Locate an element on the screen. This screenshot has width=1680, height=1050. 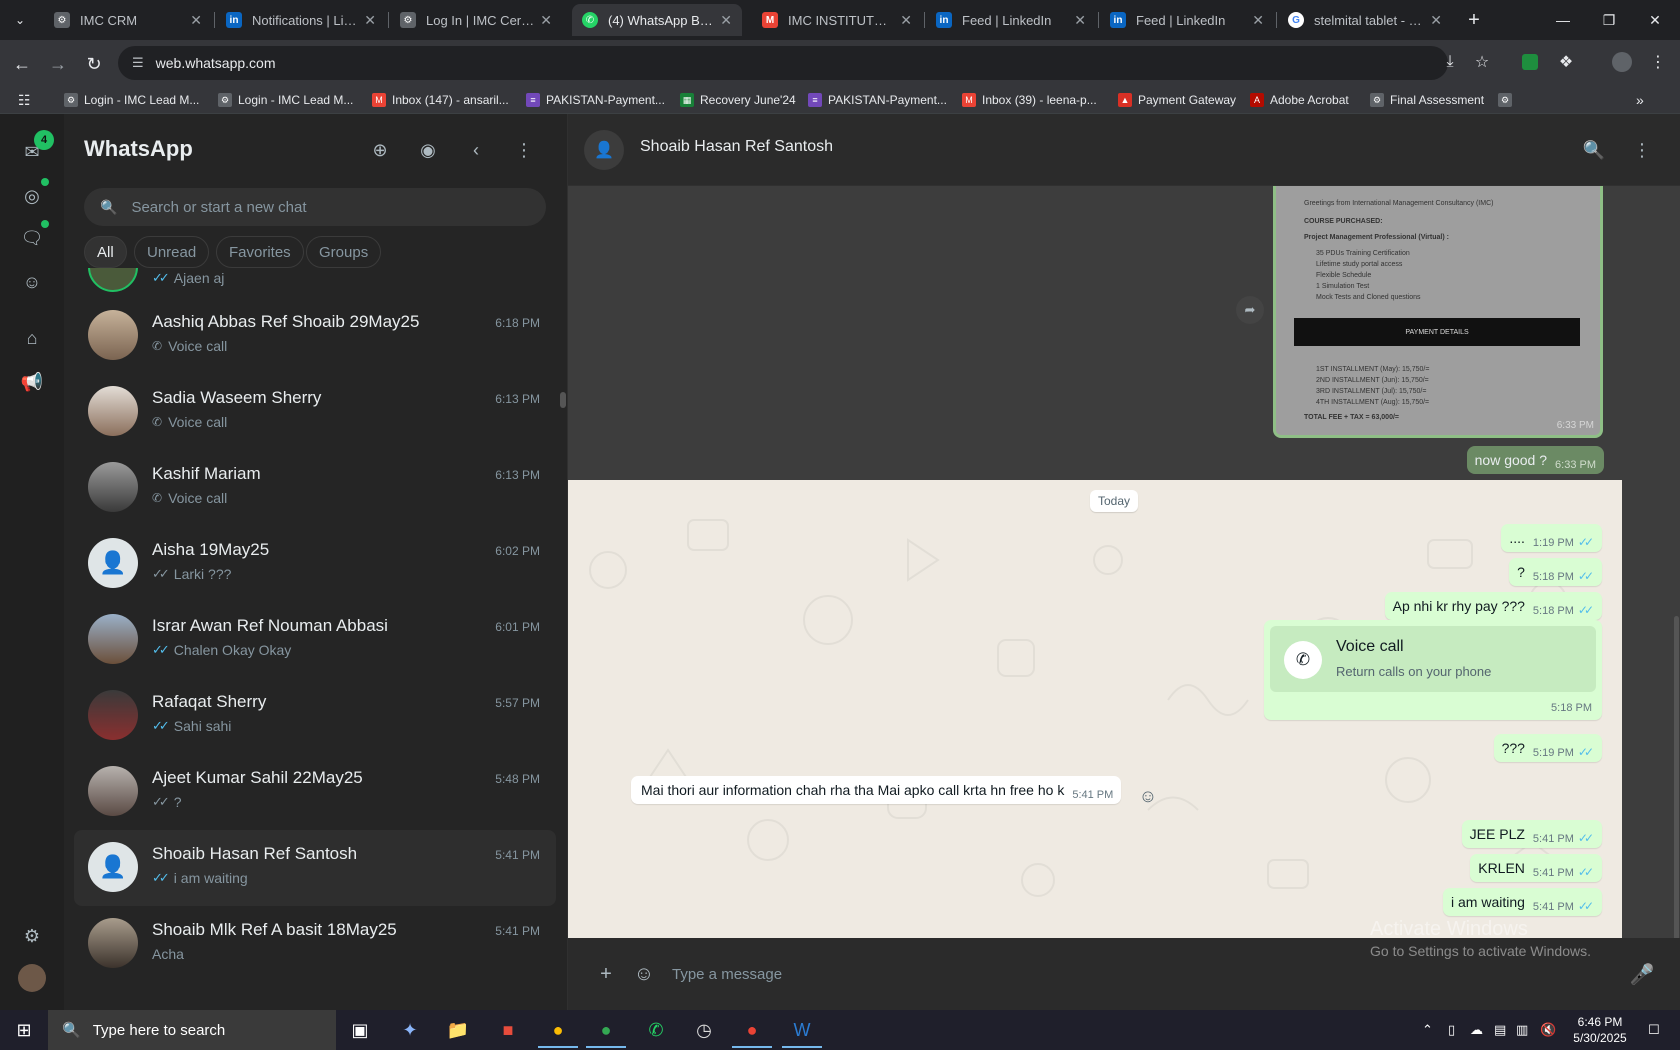
microphone-icon: 🎤 is located at coordinates (1642, 974).